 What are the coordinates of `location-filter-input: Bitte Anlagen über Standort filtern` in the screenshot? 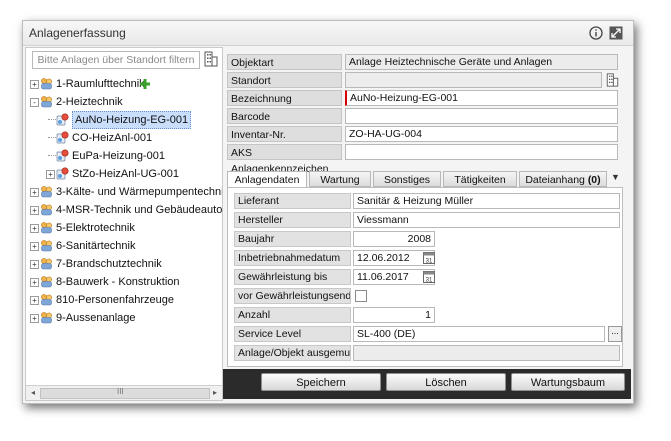 It's located at (116, 60).